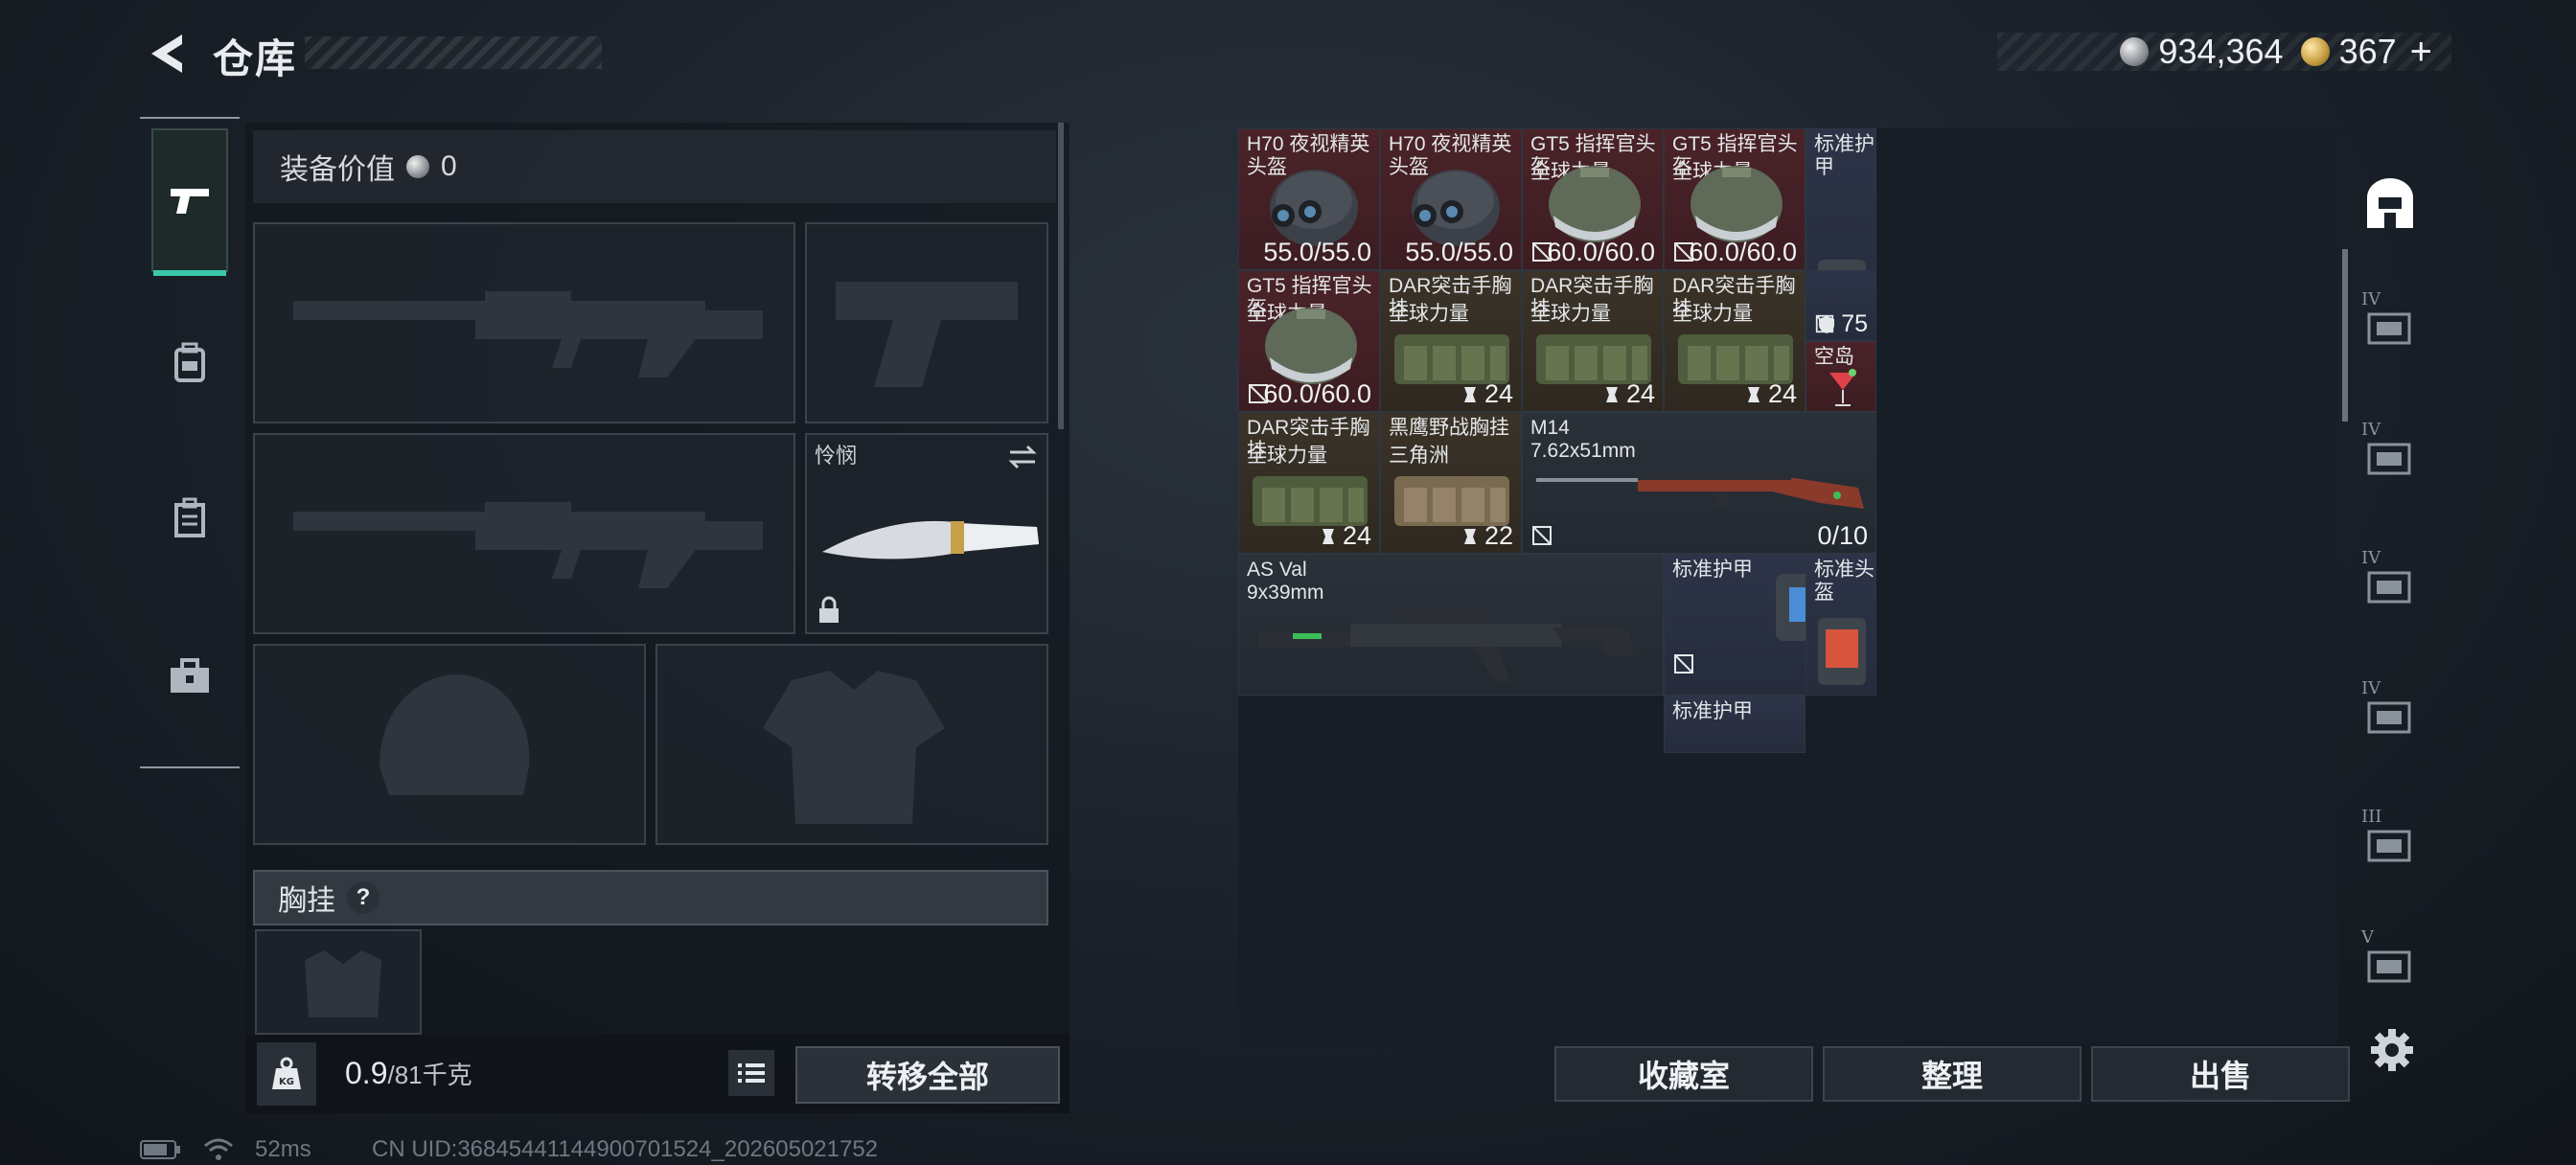 Image resolution: width=2576 pixels, height=1165 pixels. I want to click on back-button, so click(167, 54).